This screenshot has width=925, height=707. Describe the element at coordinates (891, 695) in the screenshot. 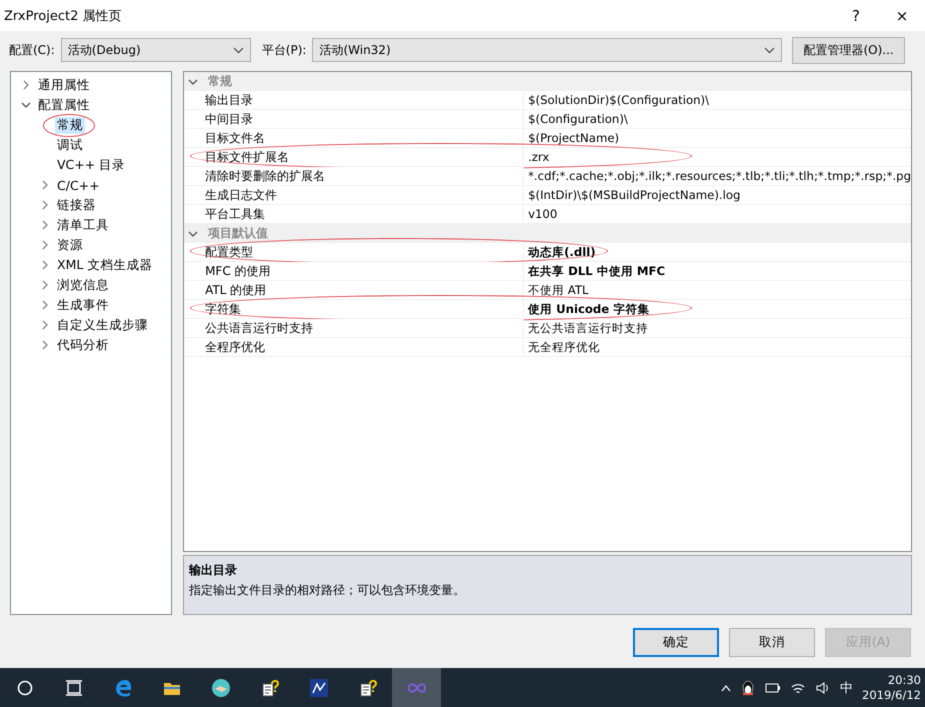

I see `clock-date: 2019/6/12` at that location.